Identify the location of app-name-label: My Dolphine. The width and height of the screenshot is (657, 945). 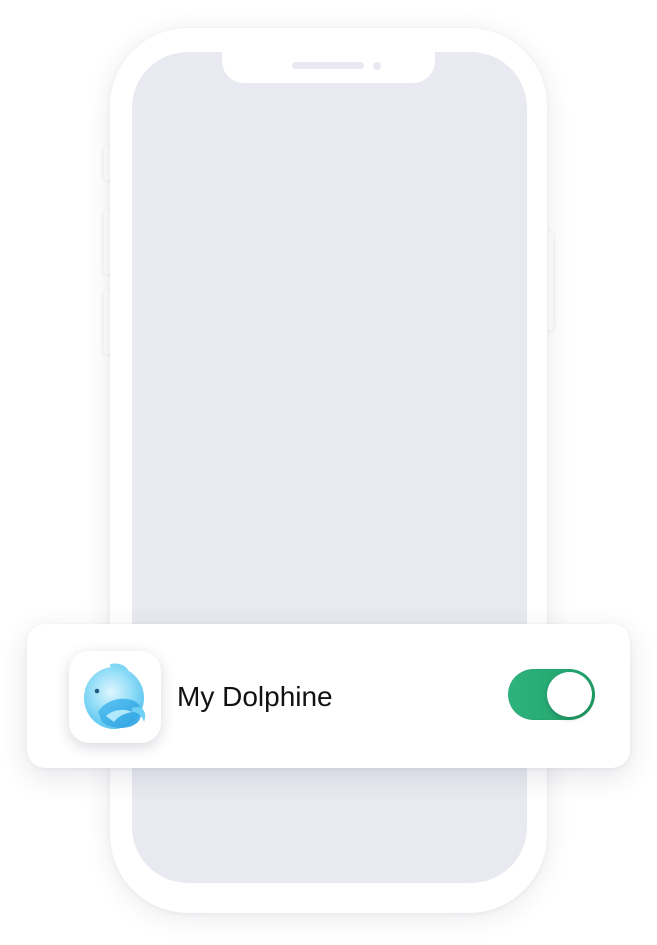
(255, 696).